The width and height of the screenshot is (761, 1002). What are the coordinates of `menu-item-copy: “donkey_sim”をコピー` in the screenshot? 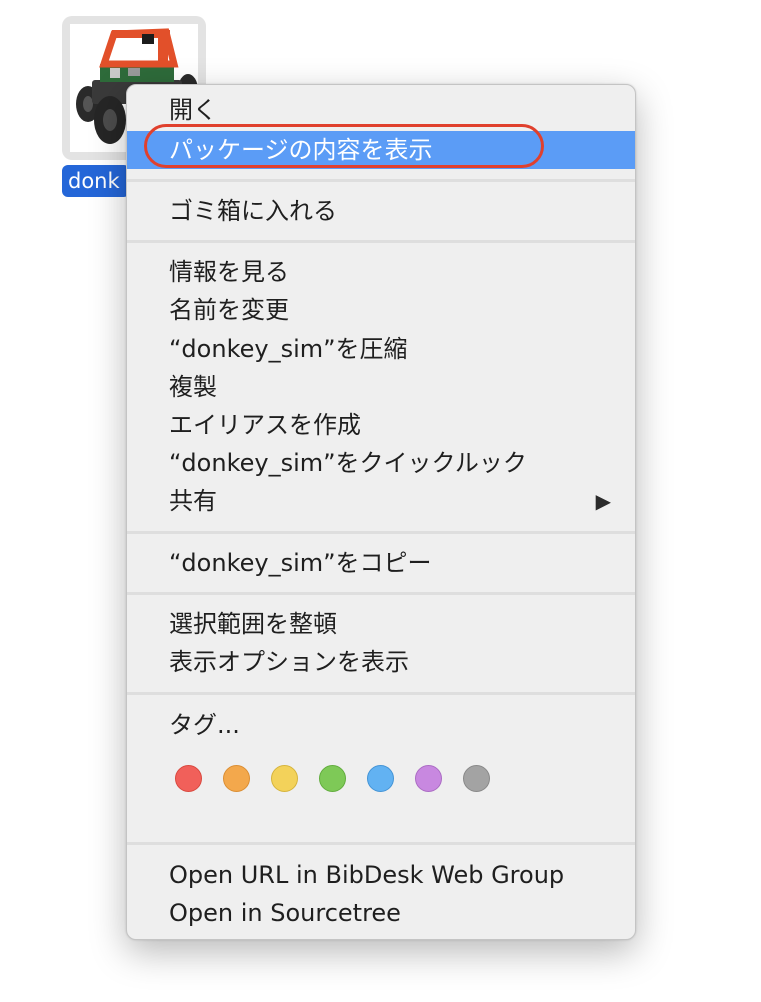 It's located at (381, 563).